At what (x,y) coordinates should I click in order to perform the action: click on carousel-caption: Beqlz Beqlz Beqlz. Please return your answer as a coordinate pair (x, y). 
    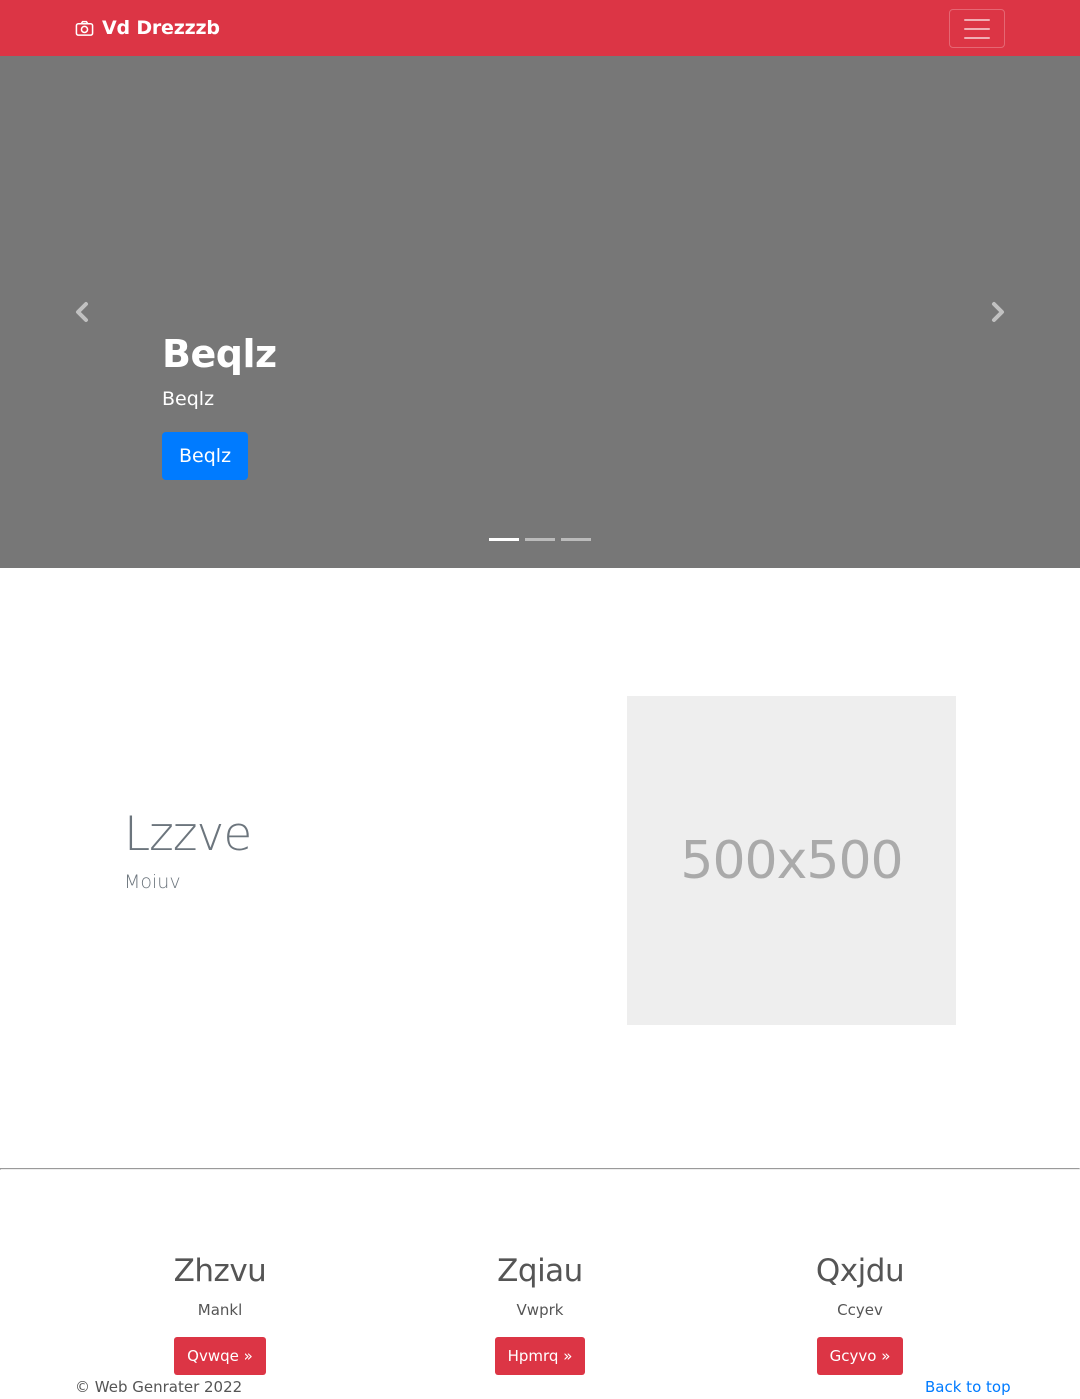
    Looking at the image, I should click on (219, 406).